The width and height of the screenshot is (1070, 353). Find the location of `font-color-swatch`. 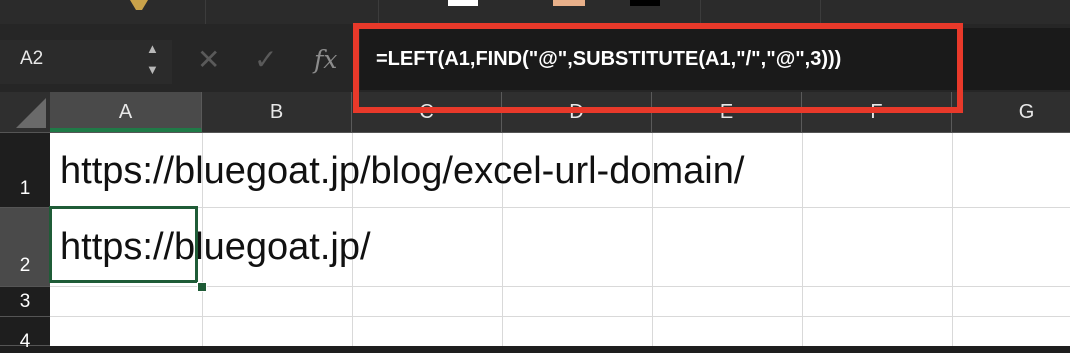

font-color-swatch is located at coordinates (569, 3).